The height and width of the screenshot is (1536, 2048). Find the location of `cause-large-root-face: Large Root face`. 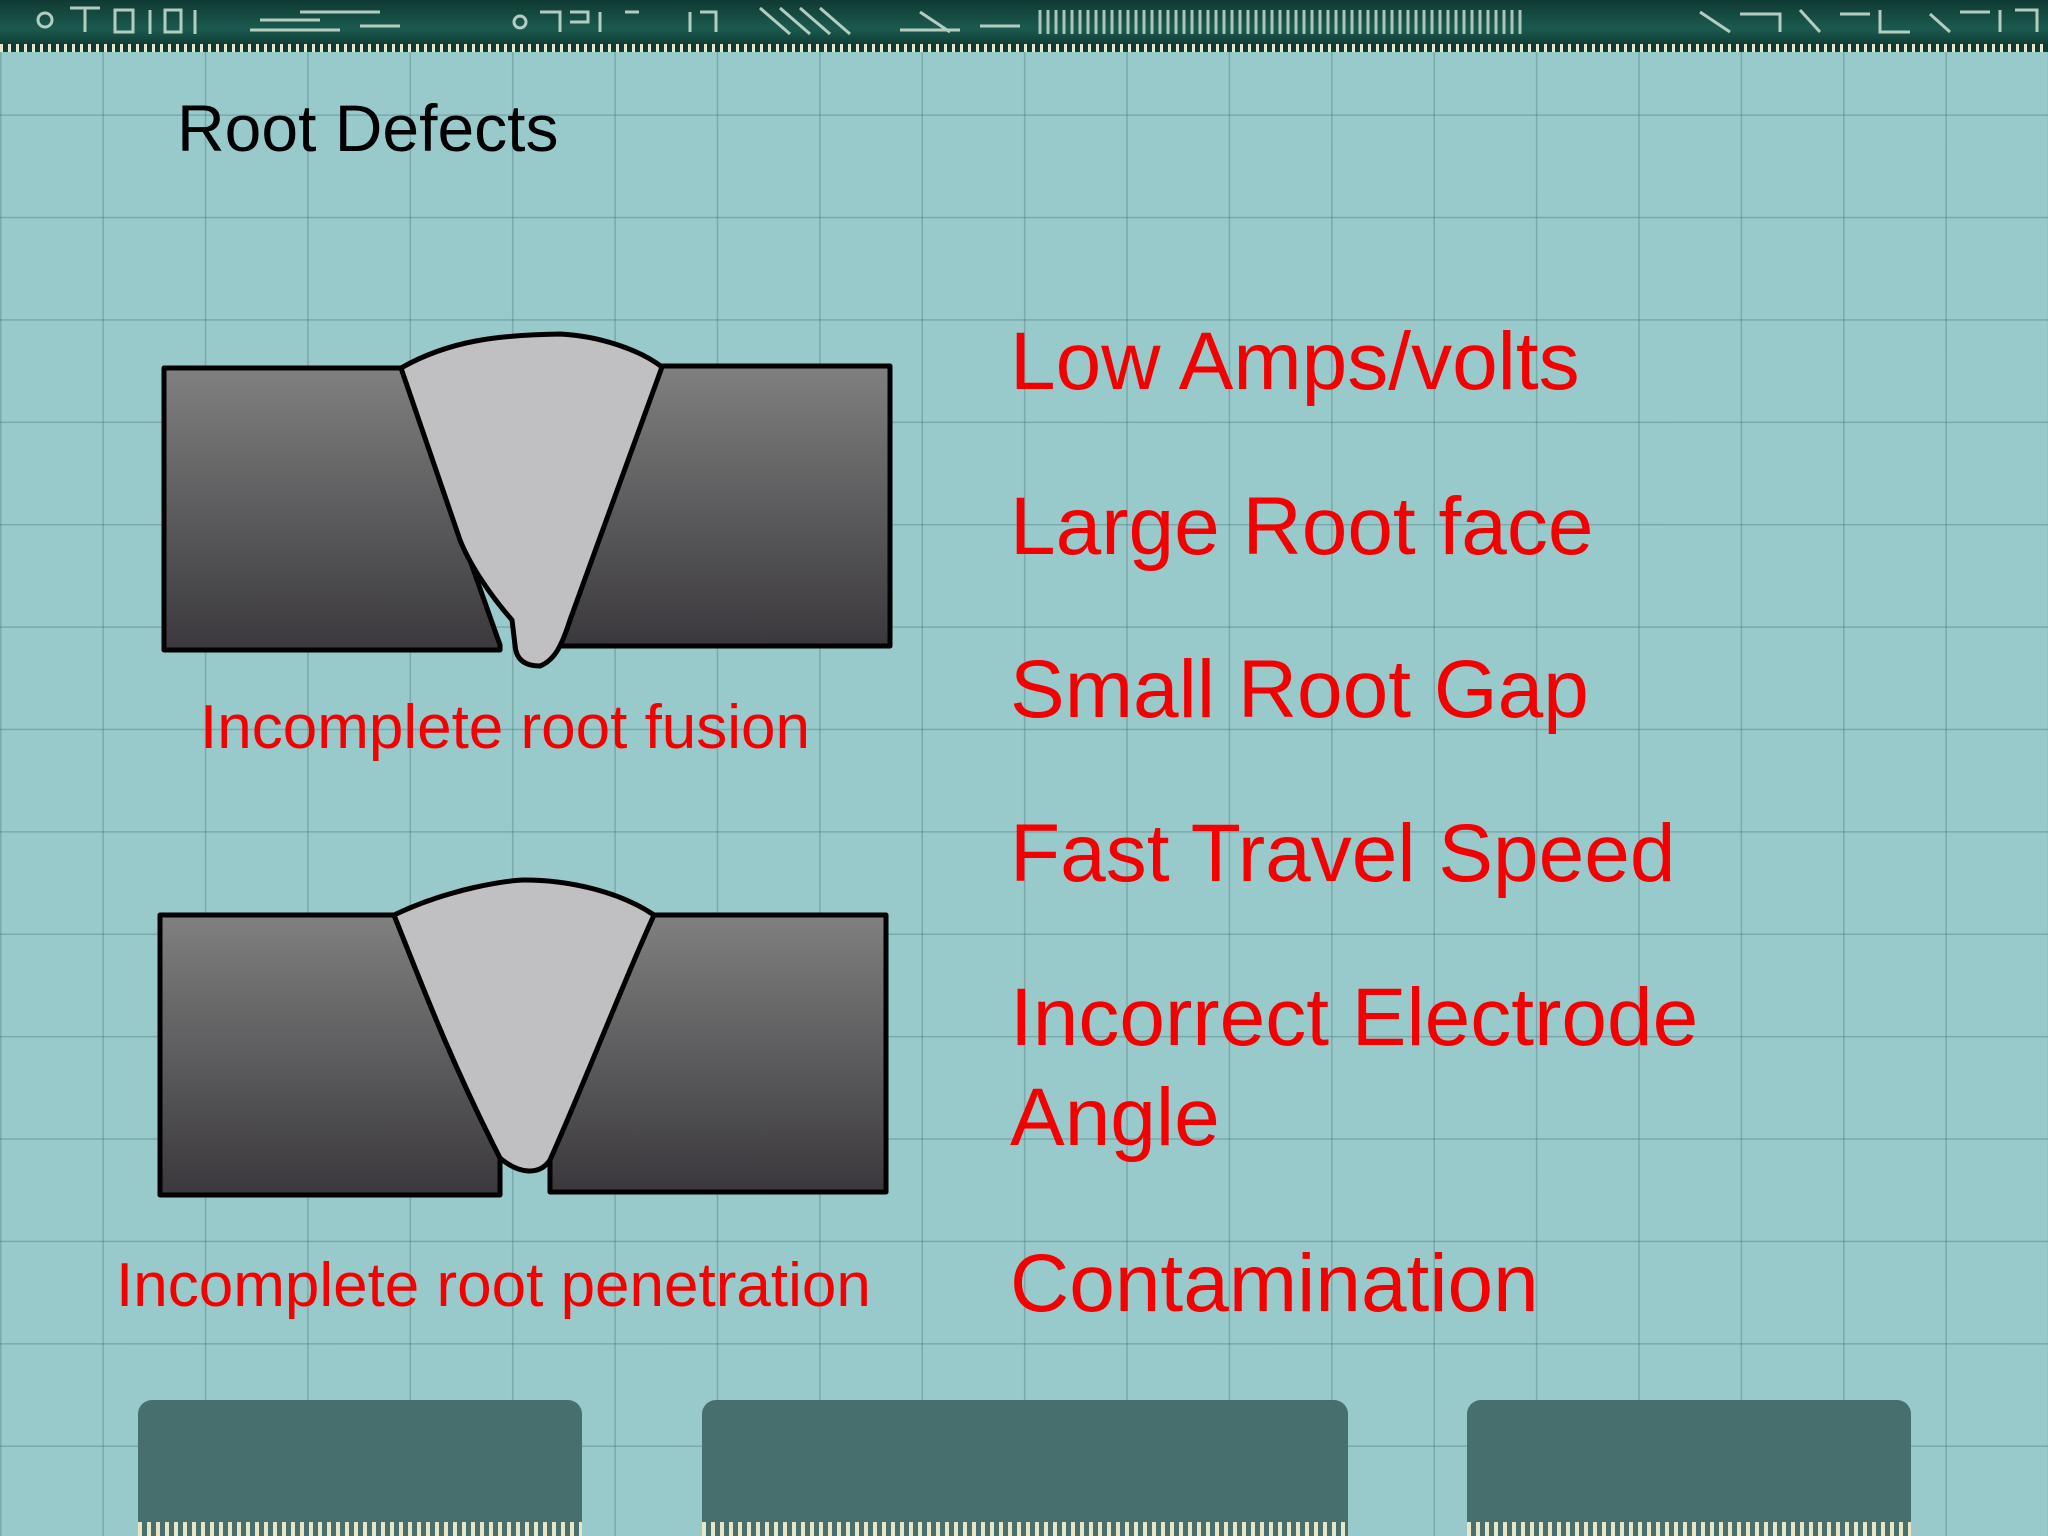

cause-large-root-face: Large Root face is located at coordinates (1302, 527).